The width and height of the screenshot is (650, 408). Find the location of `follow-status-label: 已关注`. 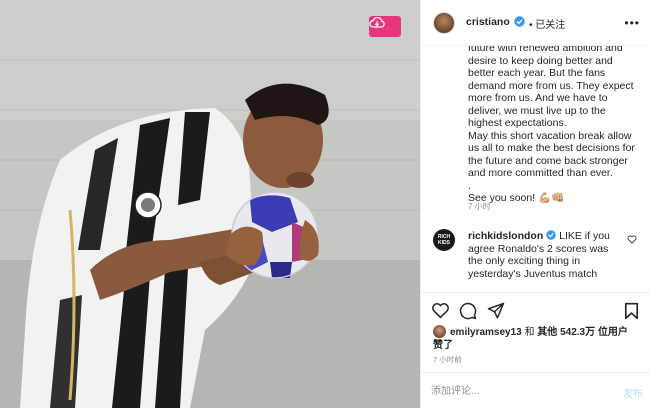

follow-status-label: 已关注 is located at coordinates (550, 25).